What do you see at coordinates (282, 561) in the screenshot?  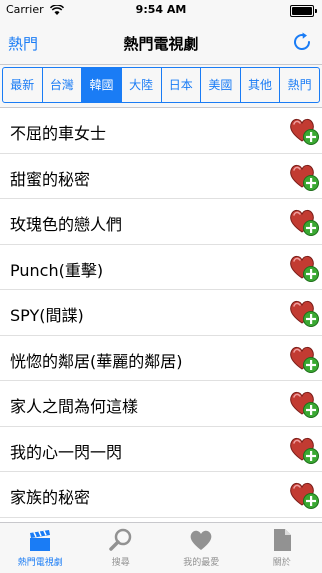 I see `tab-label: 關於` at bounding box center [282, 561].